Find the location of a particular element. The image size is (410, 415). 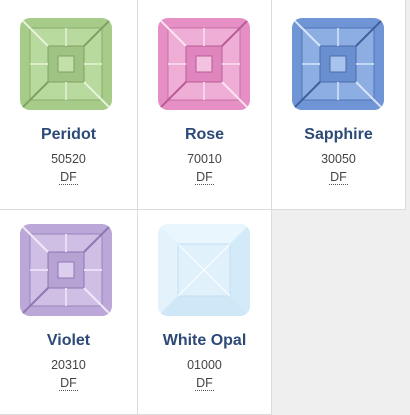

rose-gem-icon is located at coordinates (204, 64).